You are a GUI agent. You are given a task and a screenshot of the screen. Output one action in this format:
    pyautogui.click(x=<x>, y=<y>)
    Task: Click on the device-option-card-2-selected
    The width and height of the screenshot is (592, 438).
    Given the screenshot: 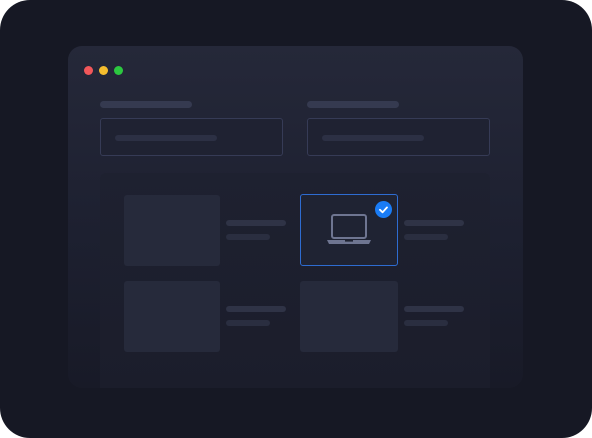 What is the action you would take?
    pyautogui.click(x=349, y=230)
    